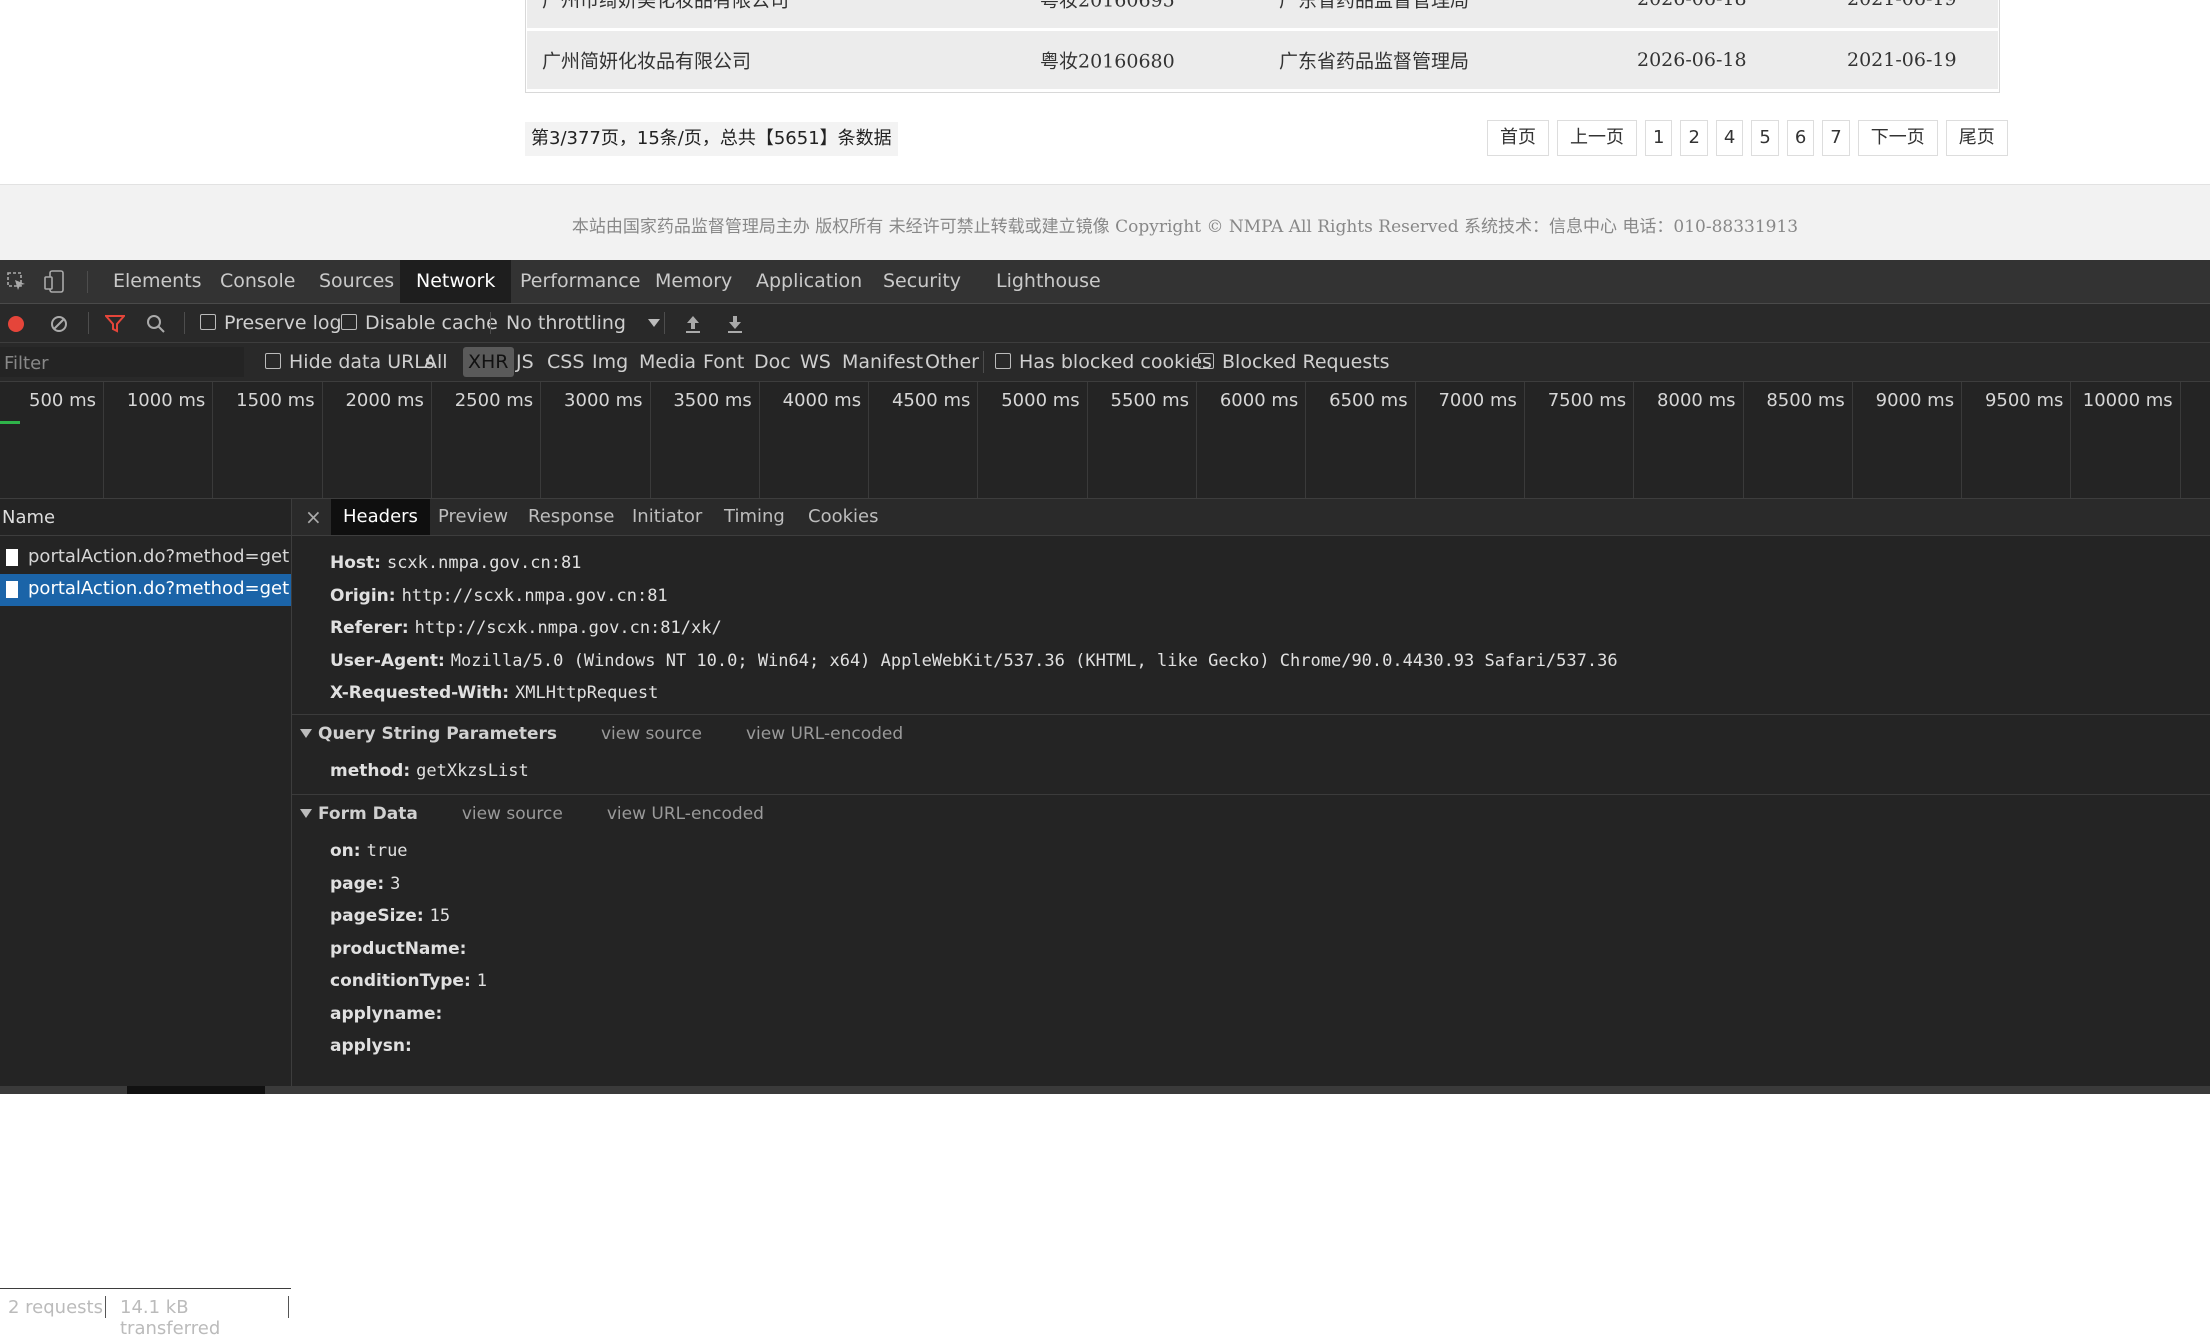 Image resolution: width=2210 pixels, height=1339 pixels. What do you see at coordinates (145, 1313) in the screenshot?
I see `network-status-bar: 2 requests 14.1 kB transferred` at bounding box center [145, 1313].